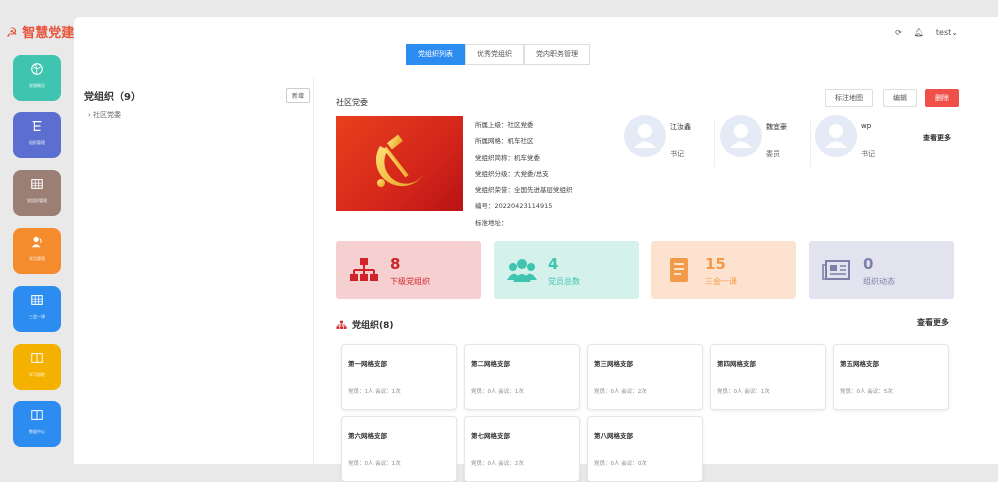 This screenshot has width=998, height=482. I want to click on app-logo: ☭ 智慧党建, so click(40, 31).